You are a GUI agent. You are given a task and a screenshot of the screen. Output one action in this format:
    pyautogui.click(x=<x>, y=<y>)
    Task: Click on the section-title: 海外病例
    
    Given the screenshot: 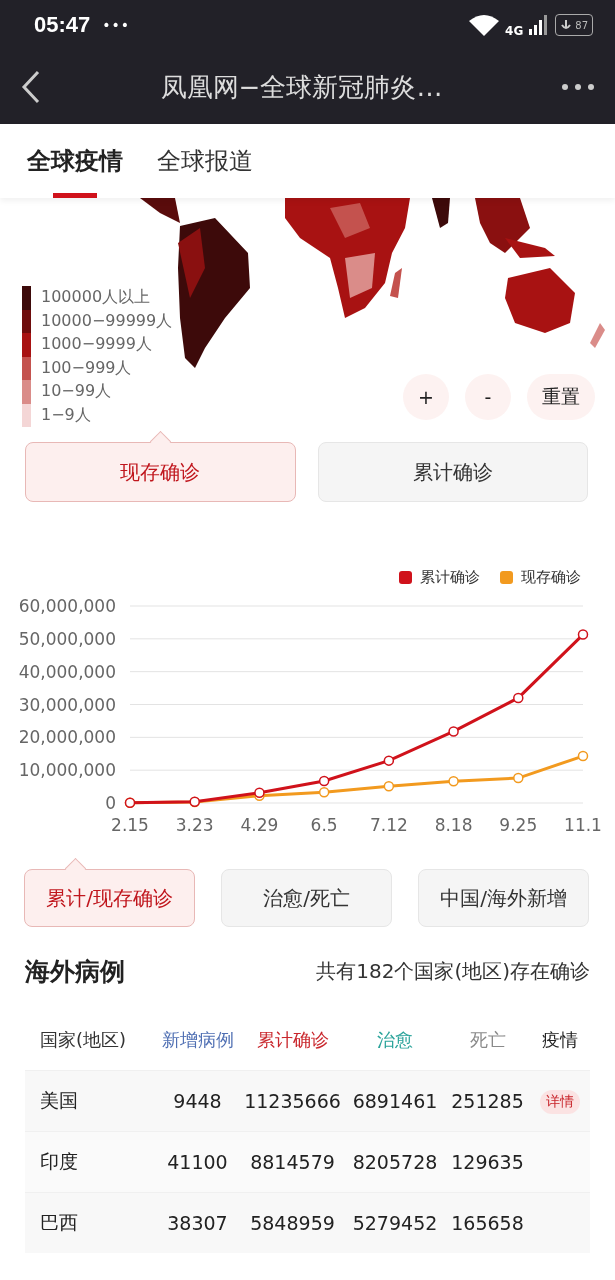 What is the action you would take?
    pyautogui.click(x=75, y=972)
    